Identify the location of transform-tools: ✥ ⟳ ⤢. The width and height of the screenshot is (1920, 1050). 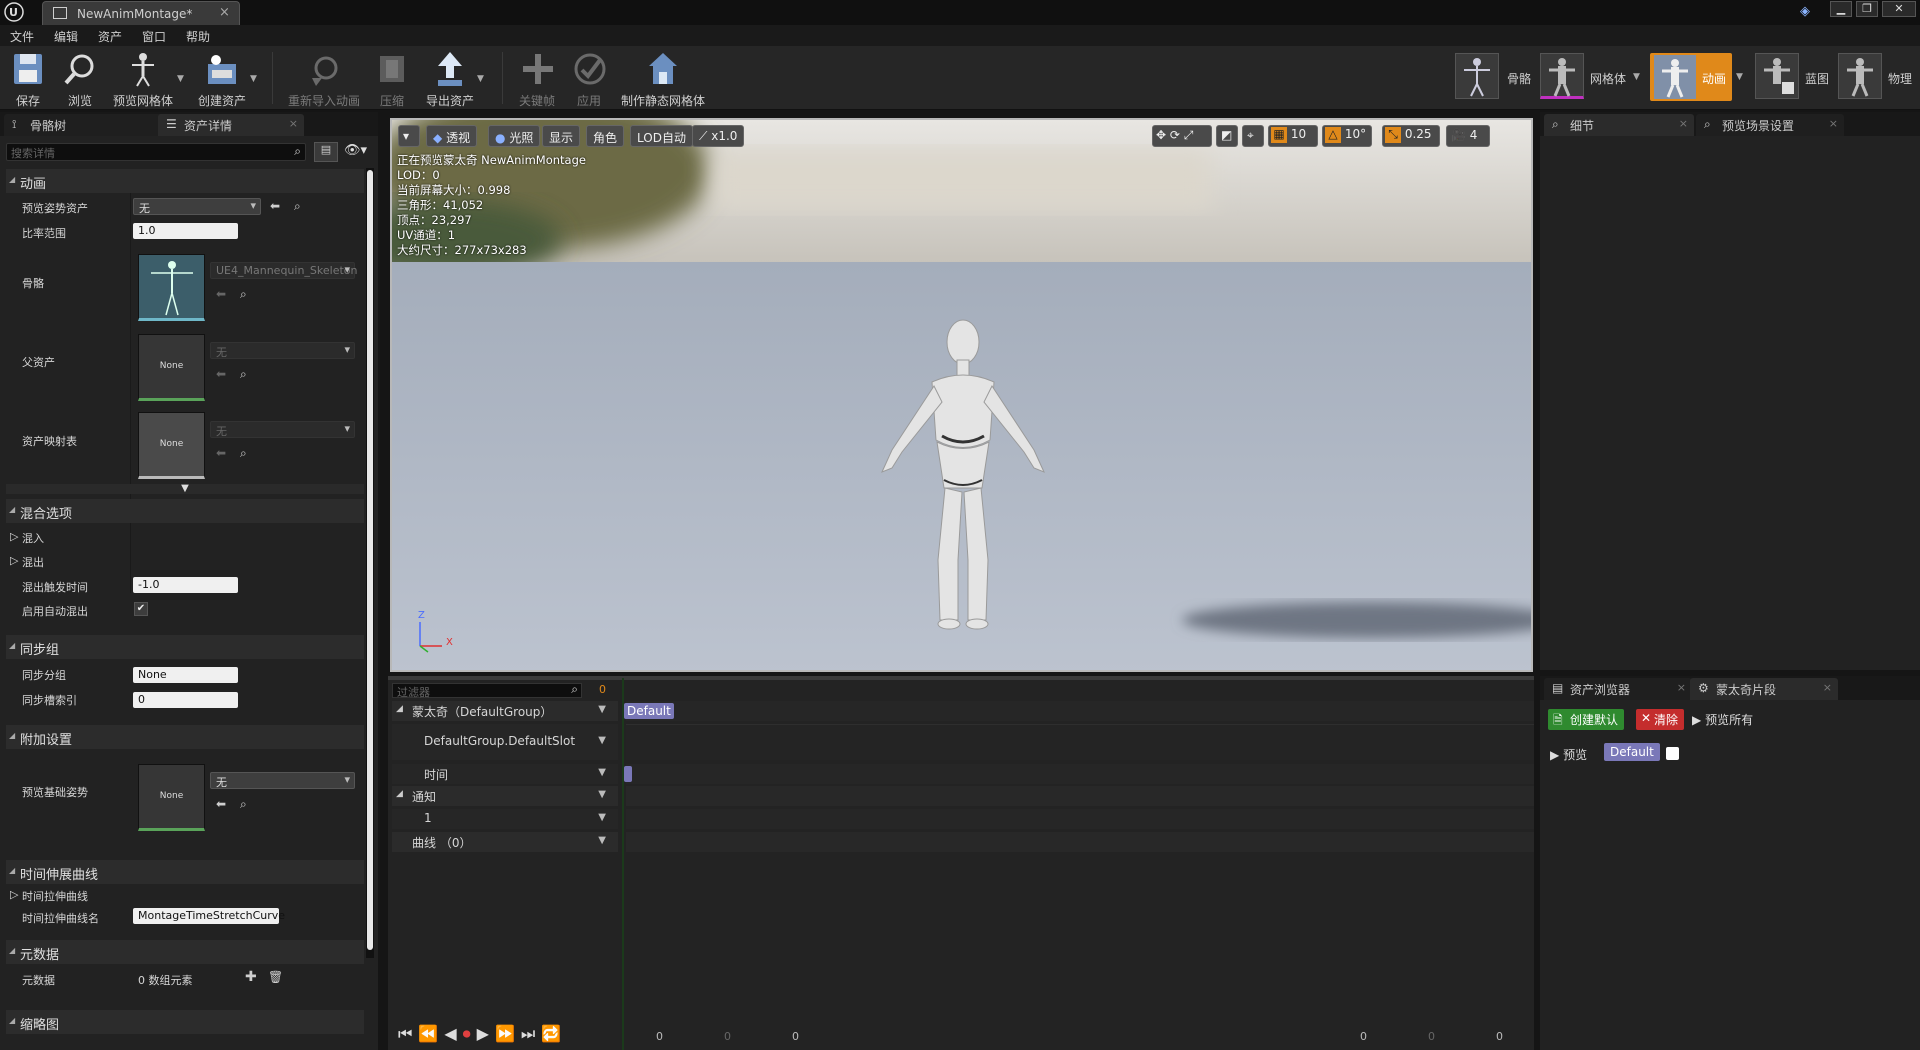
(1182, 136).